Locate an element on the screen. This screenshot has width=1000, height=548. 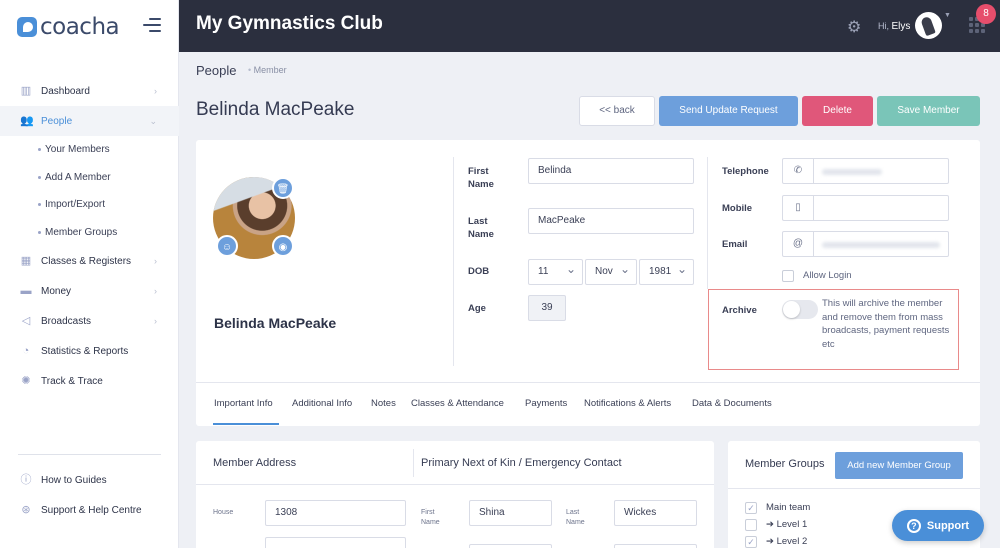
sidebar-item-label: Dashboard is located at coordinates (65, 91).